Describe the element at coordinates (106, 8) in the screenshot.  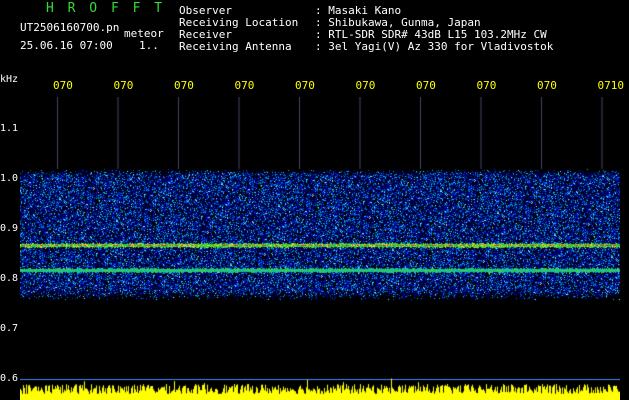
I see `brand-title: H R O F F T` at that location.